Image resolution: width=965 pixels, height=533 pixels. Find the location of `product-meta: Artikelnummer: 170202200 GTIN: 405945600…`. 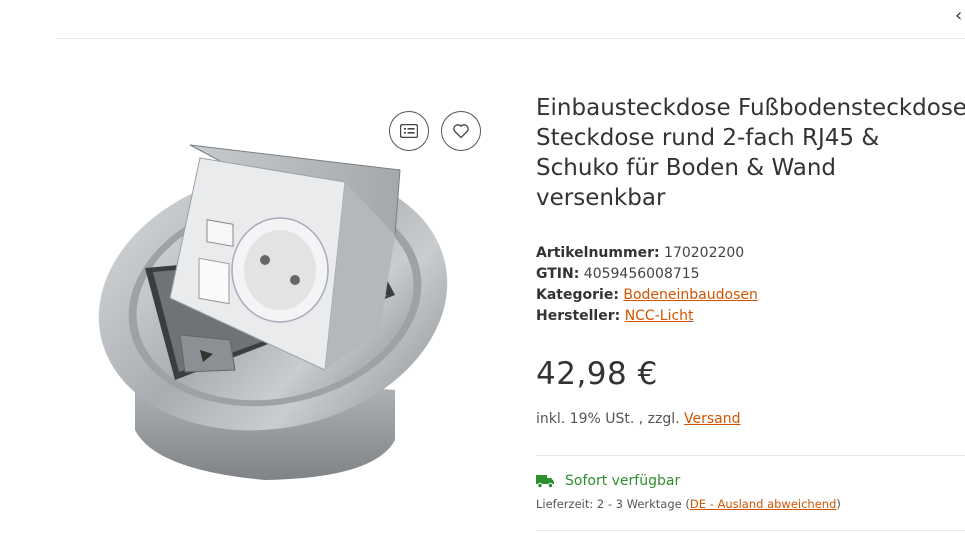

product-meta: Artikelnummer: 170202200 GTIN: 405945600… is located at coordinates (647, 285).